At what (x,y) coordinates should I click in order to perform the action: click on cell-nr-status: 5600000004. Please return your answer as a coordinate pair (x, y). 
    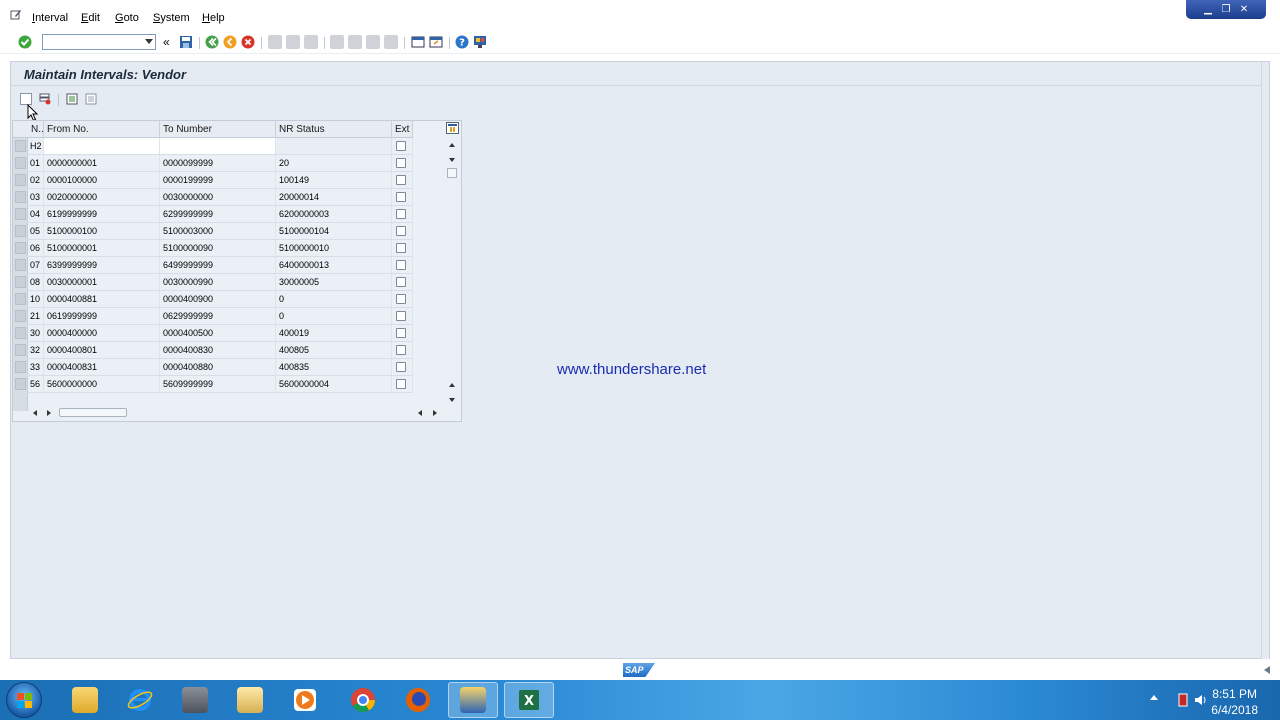
    Looking at the image, I should click on (334, 384).